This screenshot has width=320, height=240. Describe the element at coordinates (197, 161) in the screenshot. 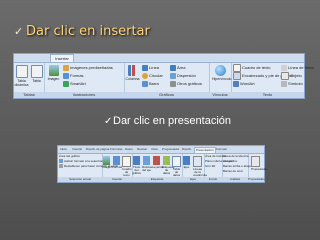

I see `gridlines-icon` at that location.